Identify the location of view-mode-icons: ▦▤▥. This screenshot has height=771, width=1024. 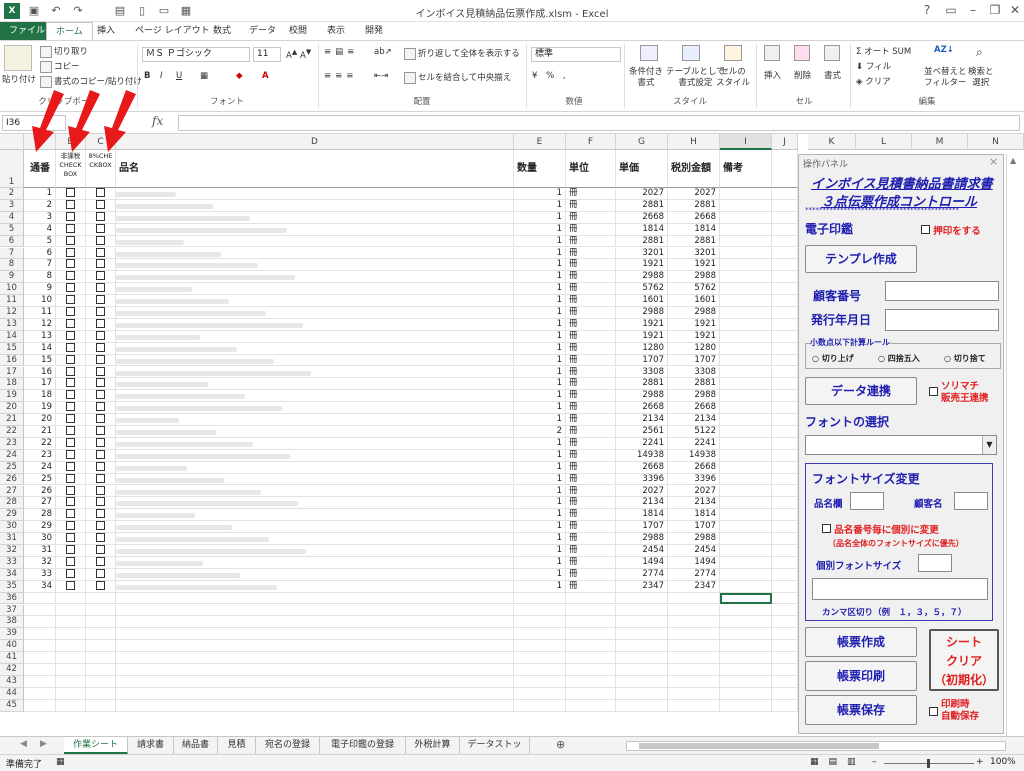
(838, 762).